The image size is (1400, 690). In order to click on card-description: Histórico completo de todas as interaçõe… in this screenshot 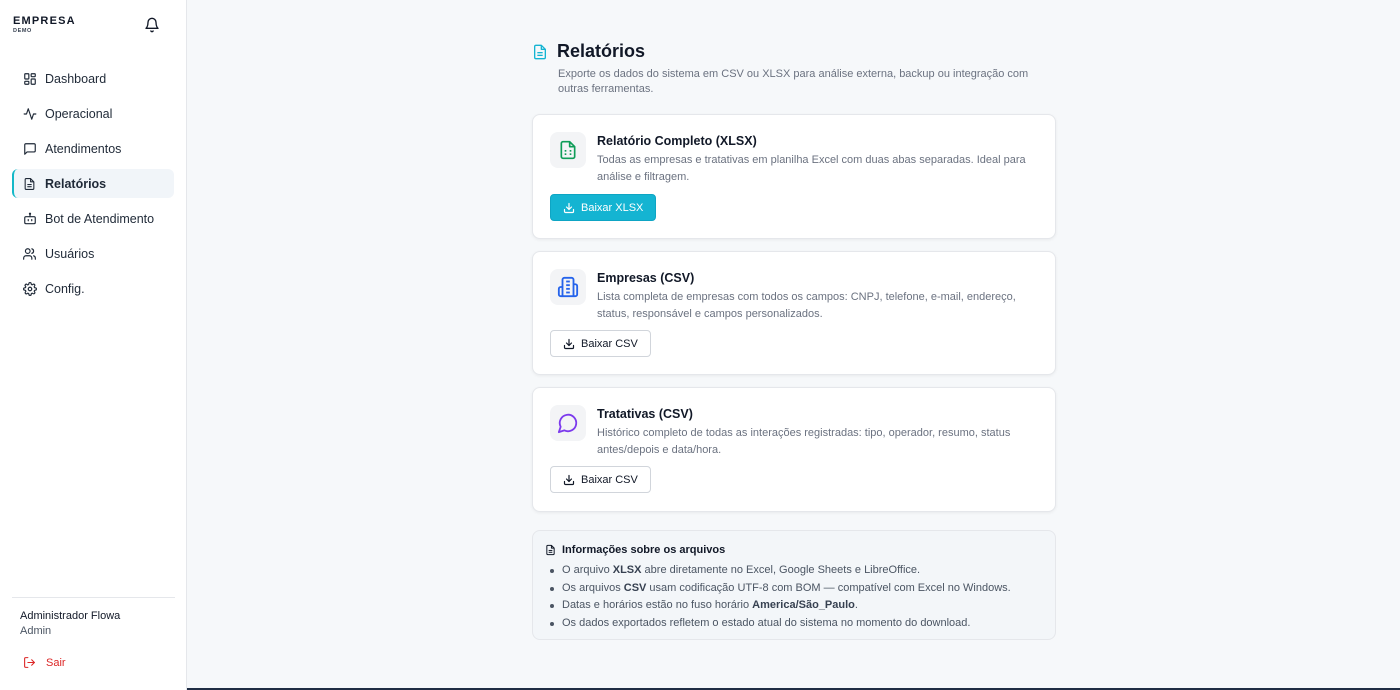, I will do `click(804, 441)`.